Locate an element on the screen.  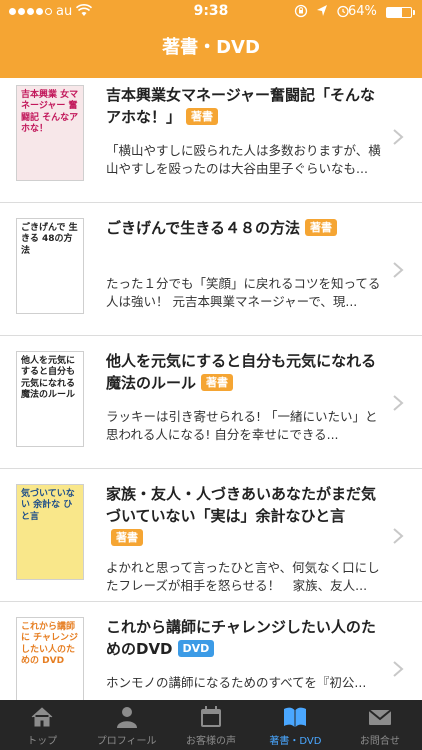
tab-label: お問合せ is located at coordinates (379, 741).